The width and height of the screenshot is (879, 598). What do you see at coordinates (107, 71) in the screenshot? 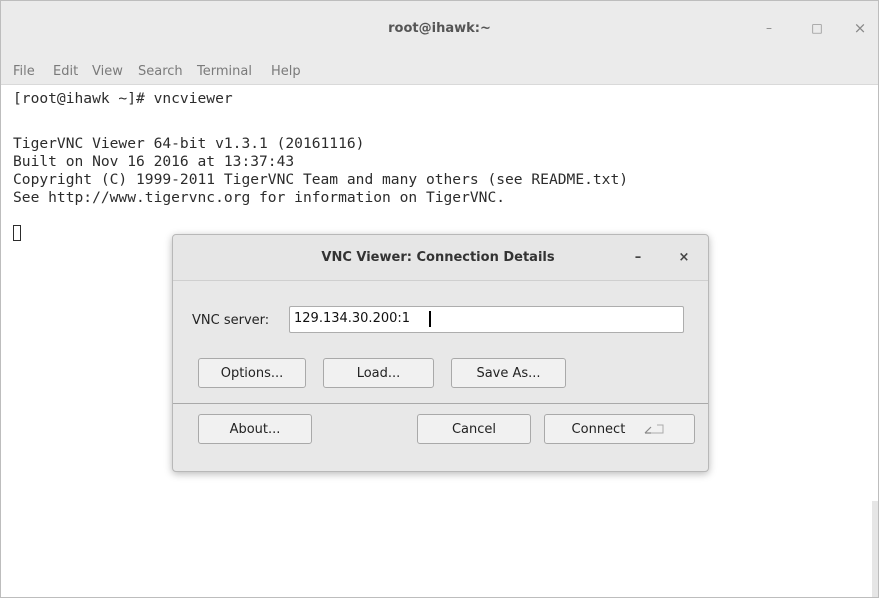
I see `menu-view: View` at bounding box center [107, 71].